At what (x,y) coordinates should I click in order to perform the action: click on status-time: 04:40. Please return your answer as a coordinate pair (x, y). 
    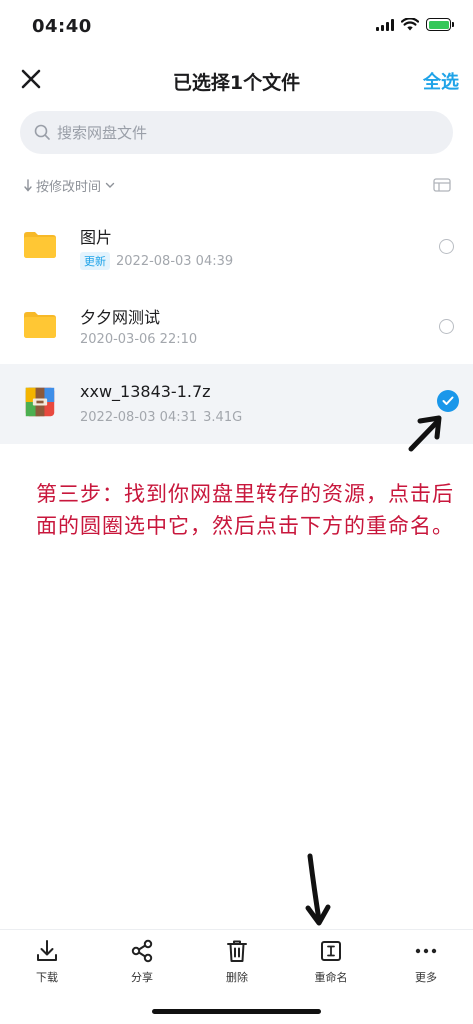
    Looking at the image, I should click on (62, 26).